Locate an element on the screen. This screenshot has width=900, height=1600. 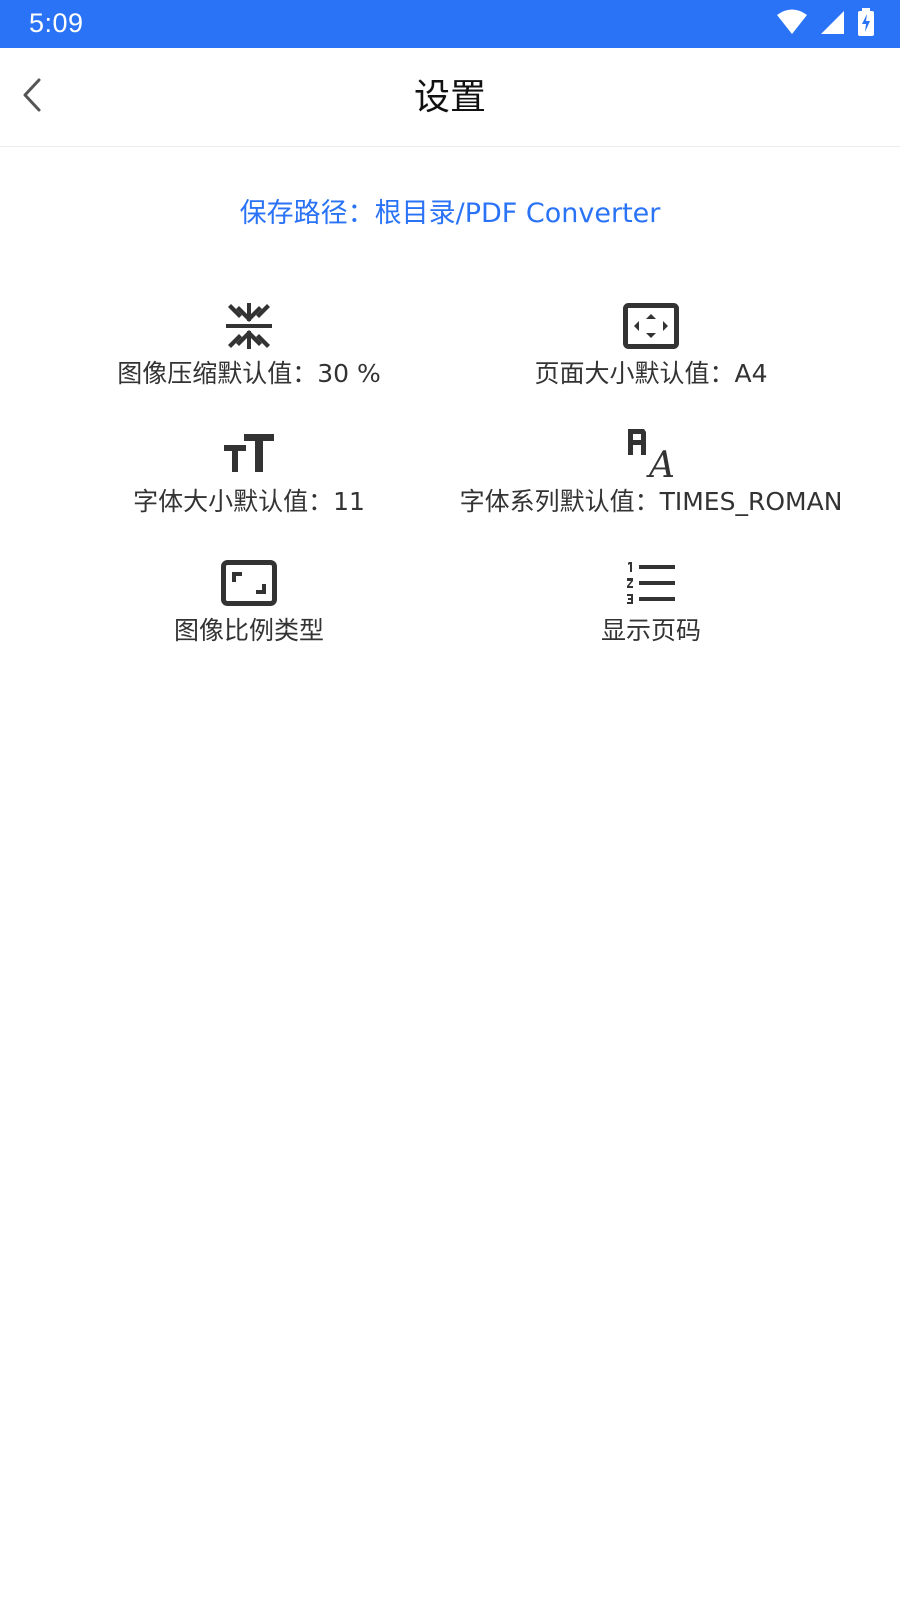
setting-label: 字体大小默认值：11 is located at coordinates (249, 501).